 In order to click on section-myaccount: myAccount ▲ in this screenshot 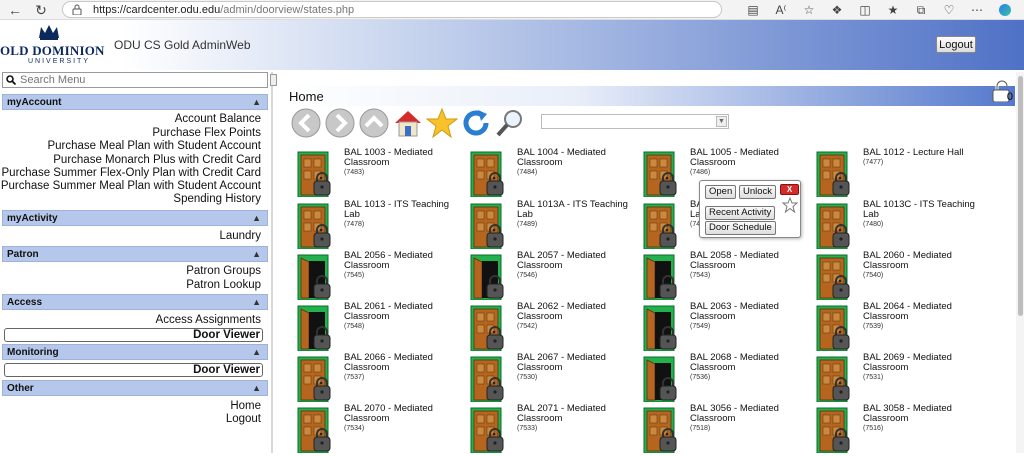, I will do `click(135, 102)`.